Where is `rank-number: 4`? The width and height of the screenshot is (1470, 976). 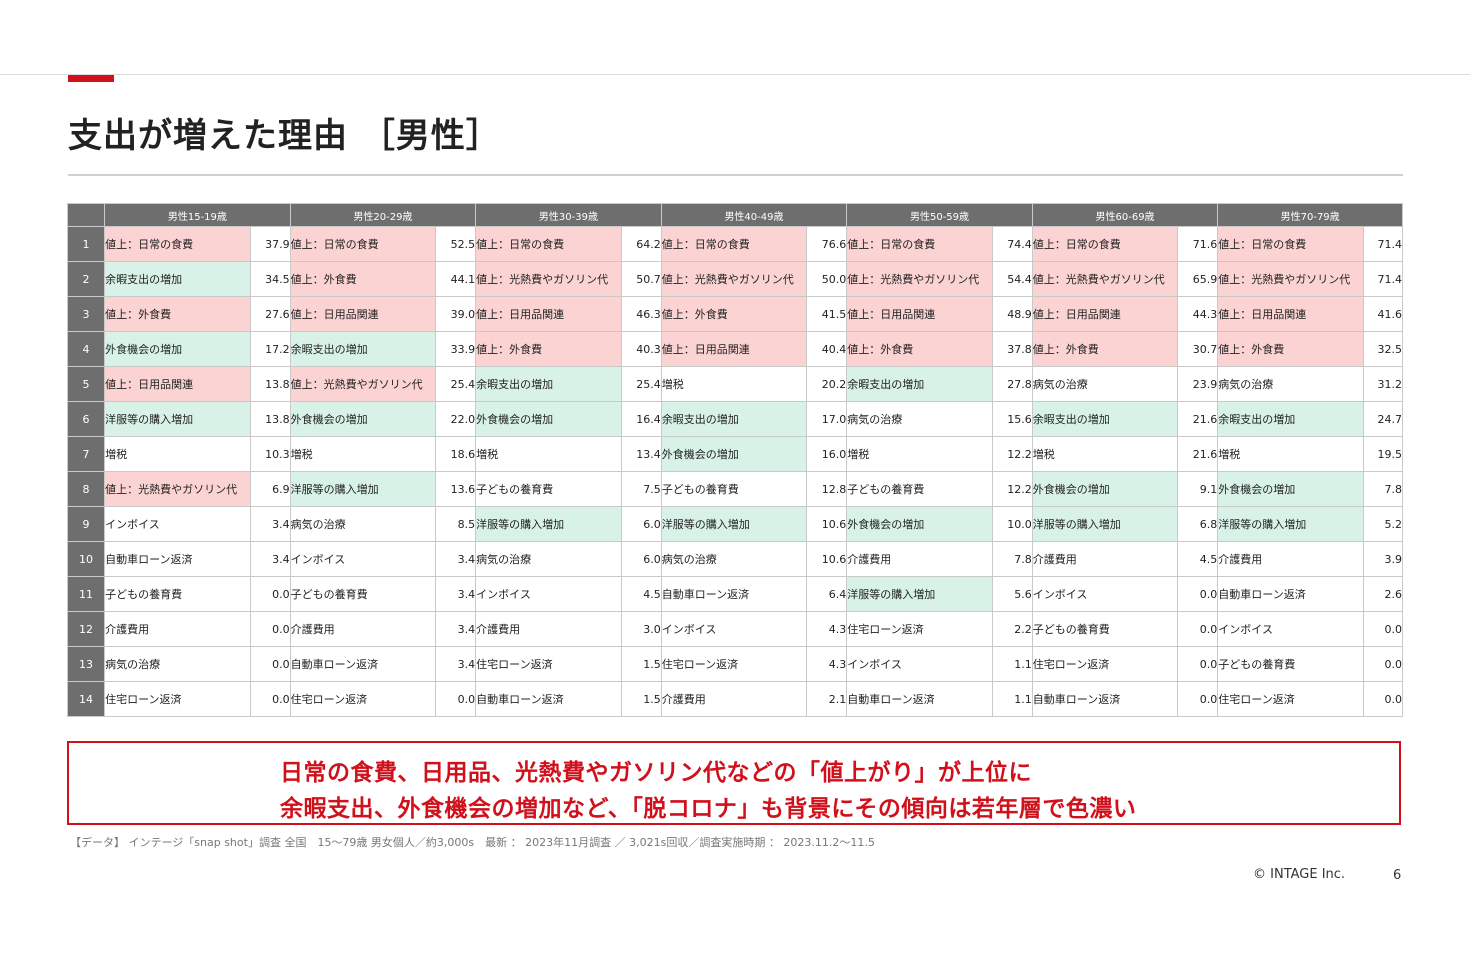
rank-number: 4 is located at coordinates (86, 349).